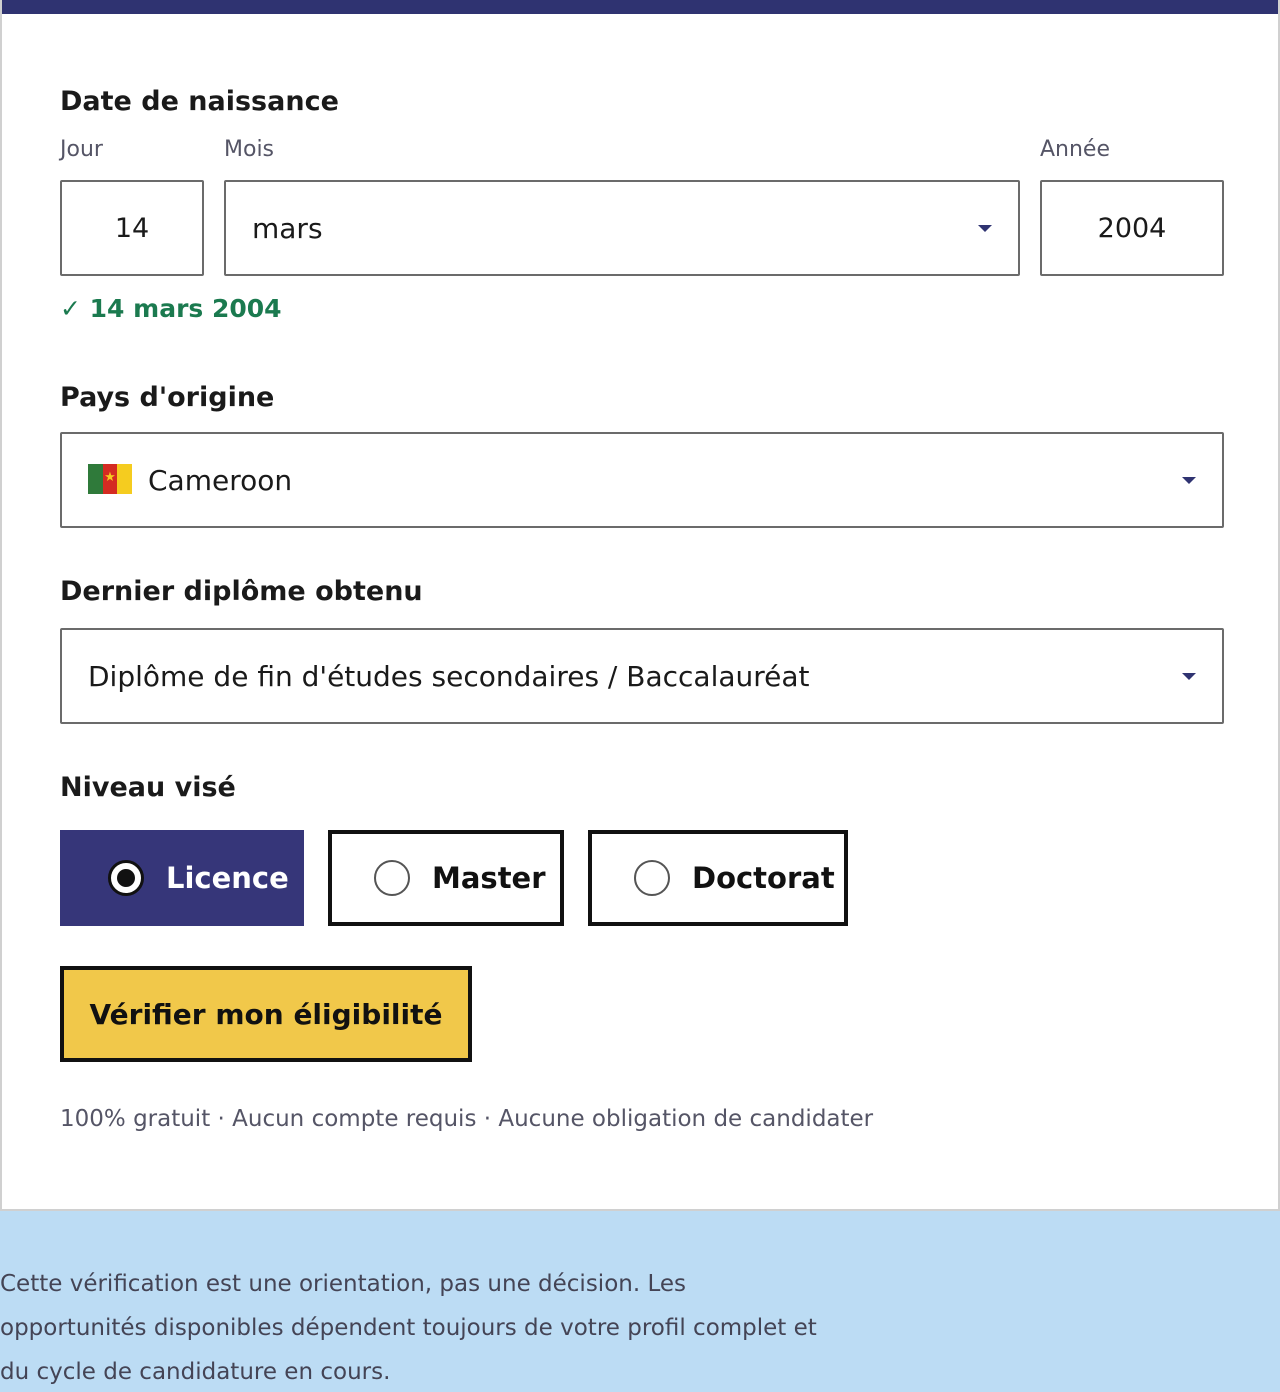  Describe the element at coordinates (199, 101) in the screenshot. I see `birthdate-title: Date de naissance` at that location.